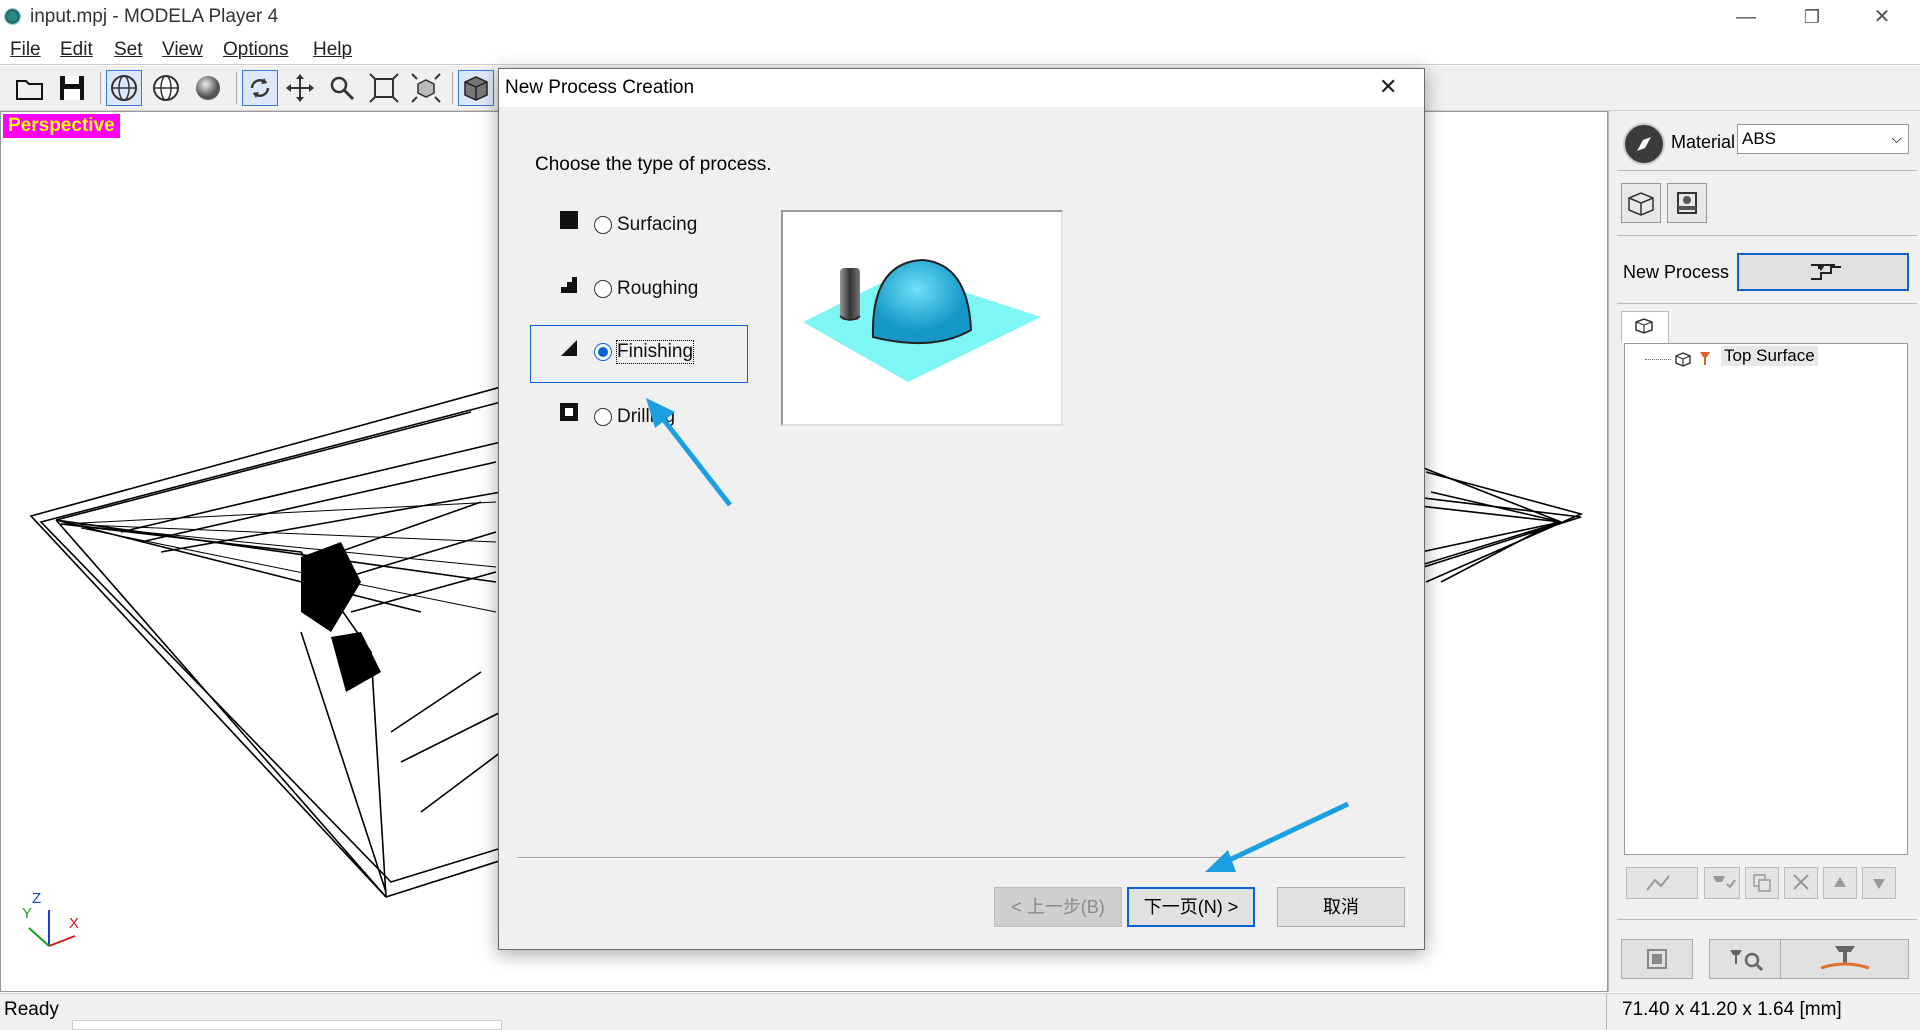 This screenshot has width=1920, height=1030. Describe the element at coordinates (208, 88) in the screenshot. I see `shaded-view-icon` at that location.